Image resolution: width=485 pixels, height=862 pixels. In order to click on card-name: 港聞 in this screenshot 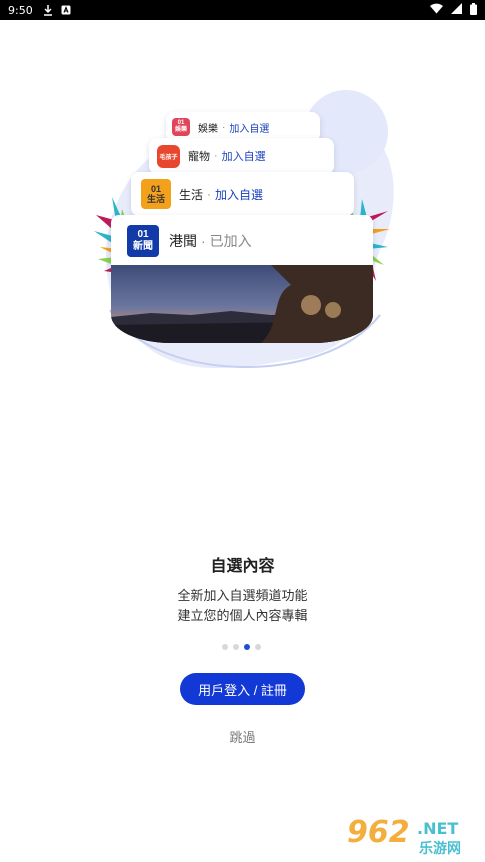, I will do `click(183, 241)`.